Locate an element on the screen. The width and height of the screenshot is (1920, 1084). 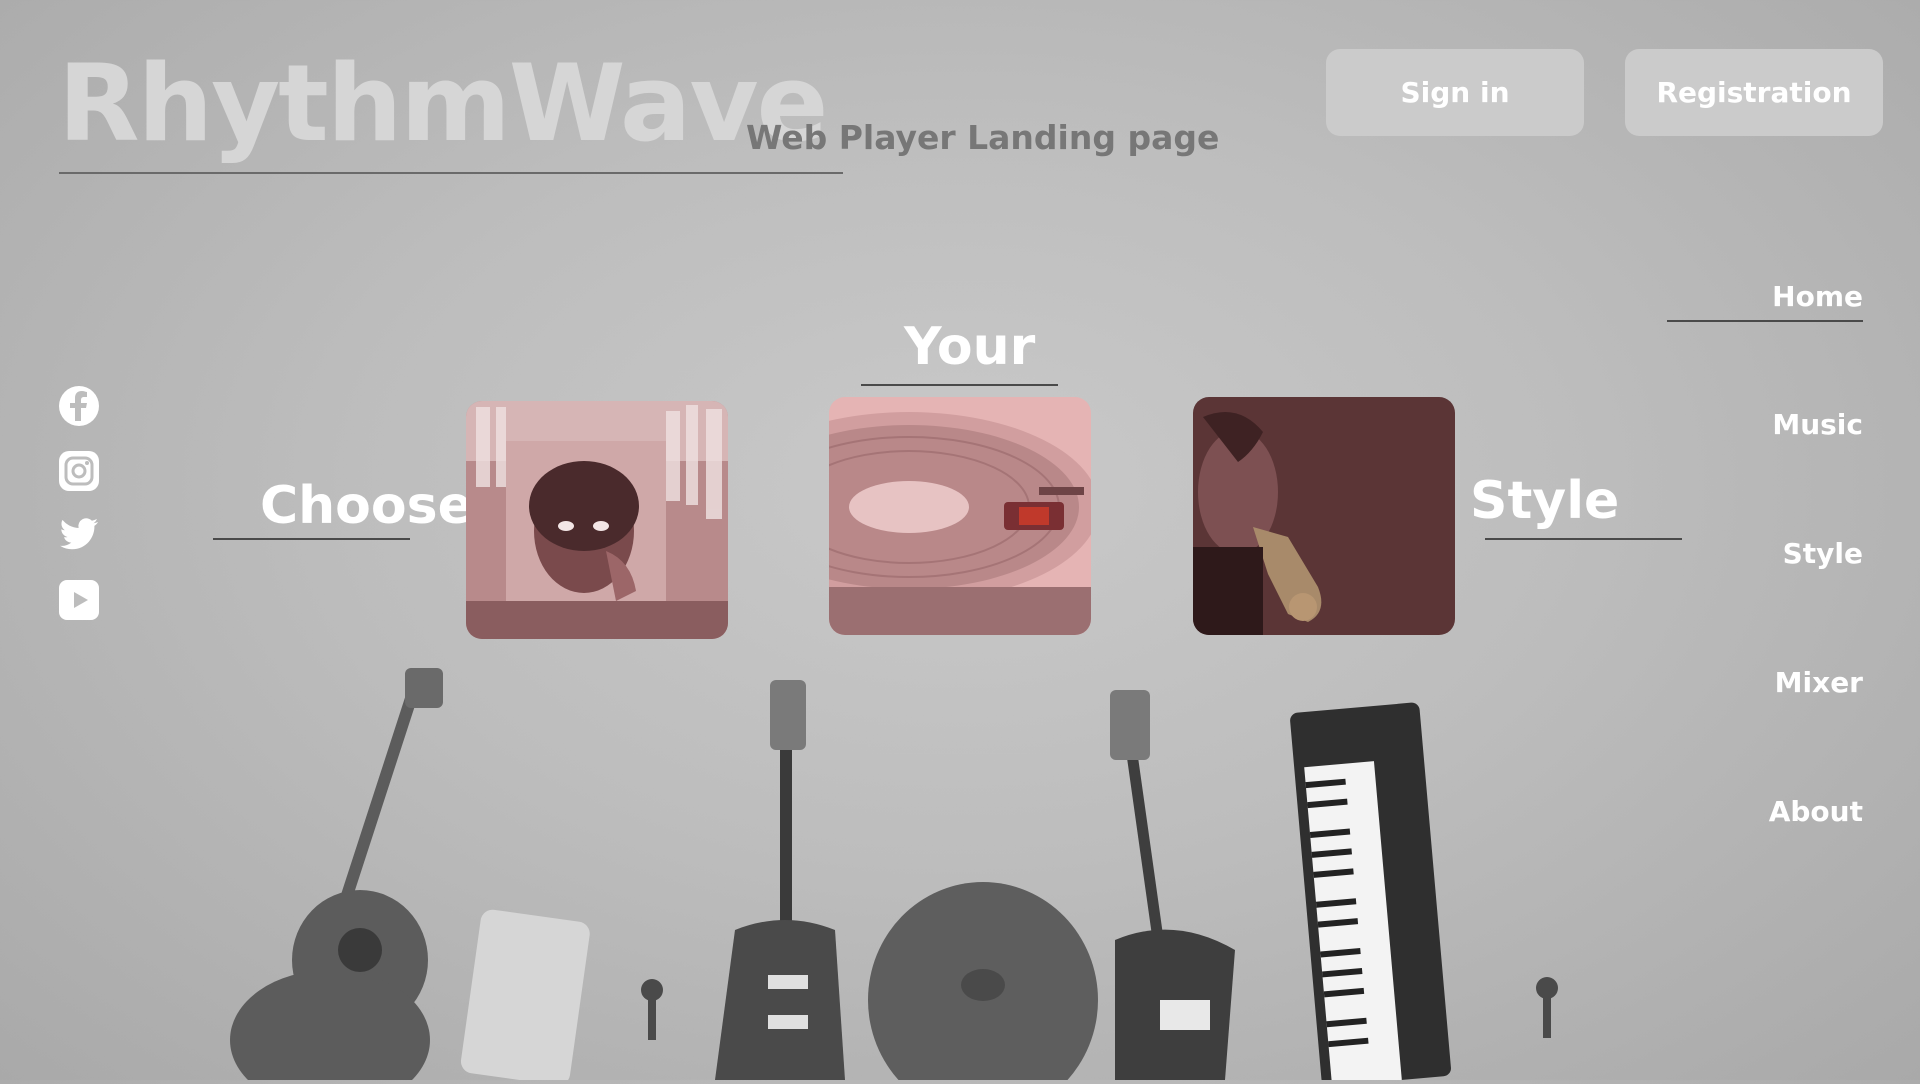
facebook-icon is located at coordinates (79, 406).